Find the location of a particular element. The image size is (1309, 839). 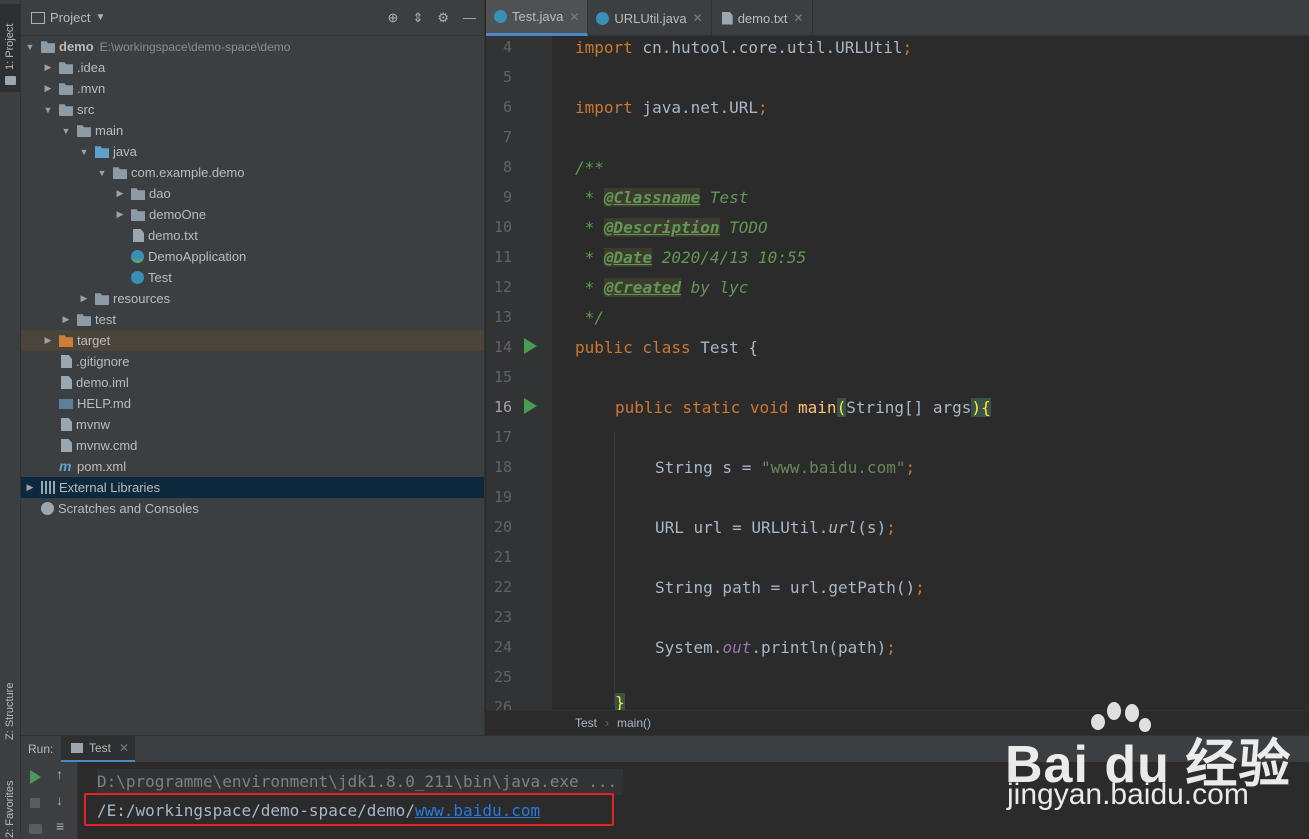

tree-item-label: mvnw.cmd is located at coordinates (107, 445).